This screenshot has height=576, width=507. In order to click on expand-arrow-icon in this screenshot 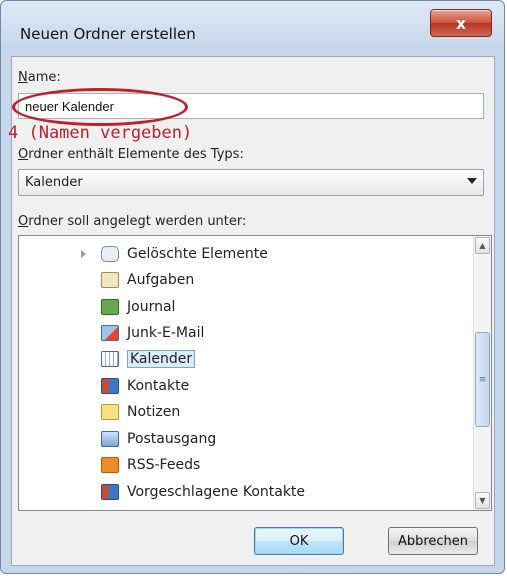, I will do `click(83, 254)`.